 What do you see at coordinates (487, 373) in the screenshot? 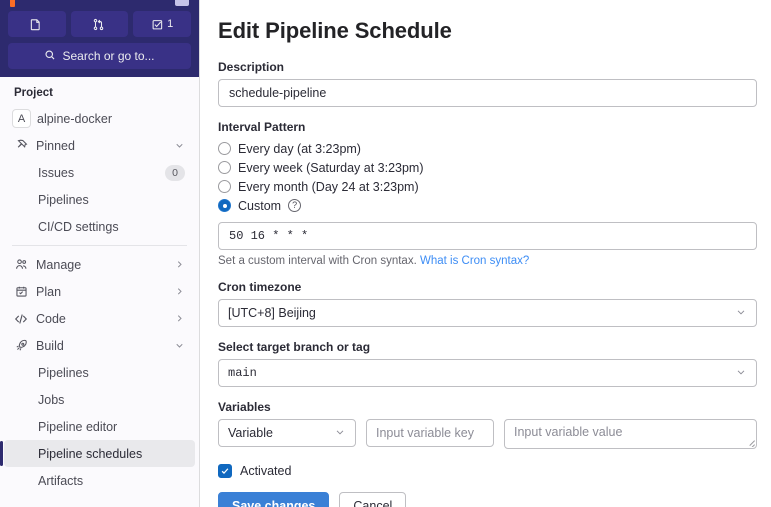
I see `branch-select: main` at bounding box center [487, 373].